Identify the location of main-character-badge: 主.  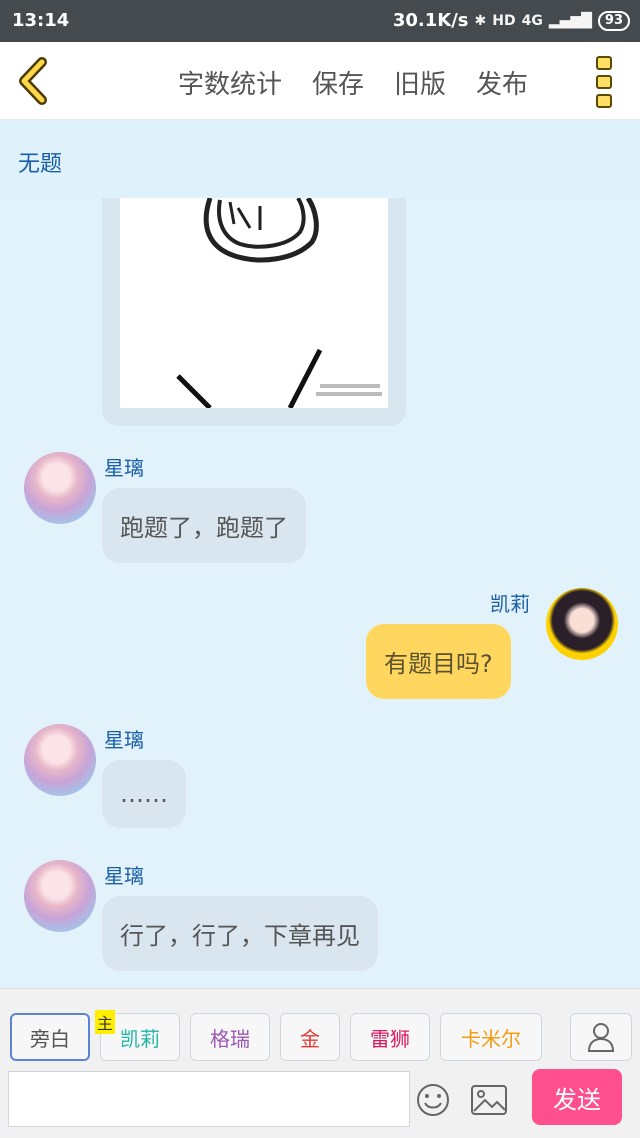
(105, 1022).